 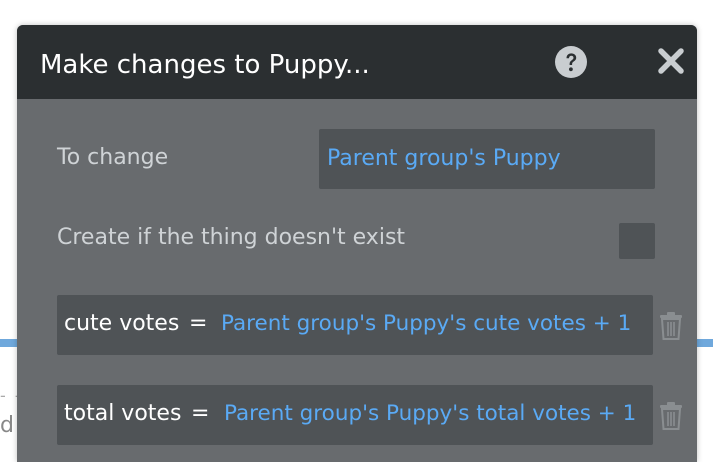 I want to click on assignment-expression: Parent group's Puppy's total votes + 1, so click(x=430, y=414).